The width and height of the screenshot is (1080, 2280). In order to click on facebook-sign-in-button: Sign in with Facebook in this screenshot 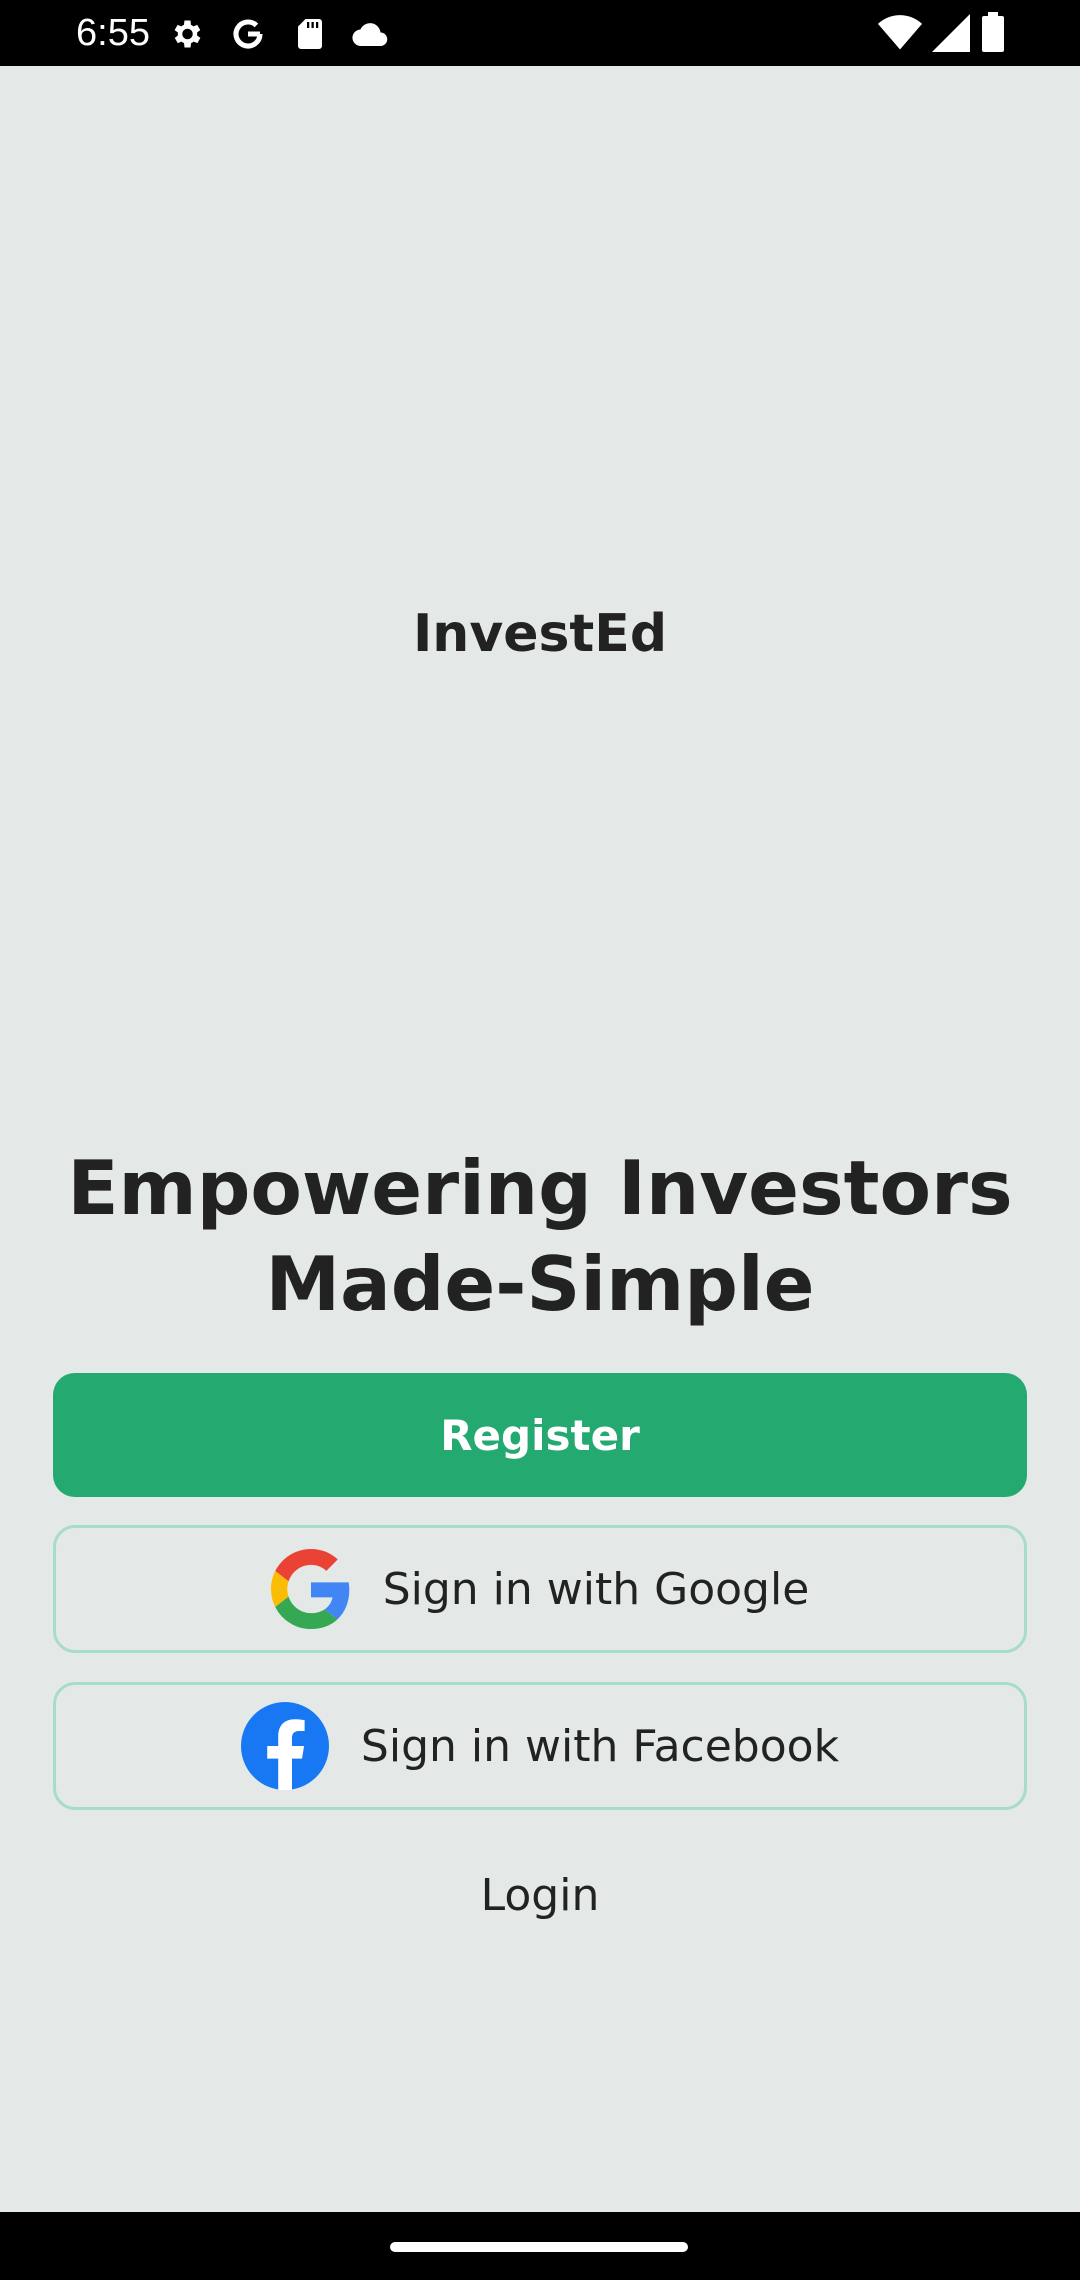, I will do `click(540, 1746)`.